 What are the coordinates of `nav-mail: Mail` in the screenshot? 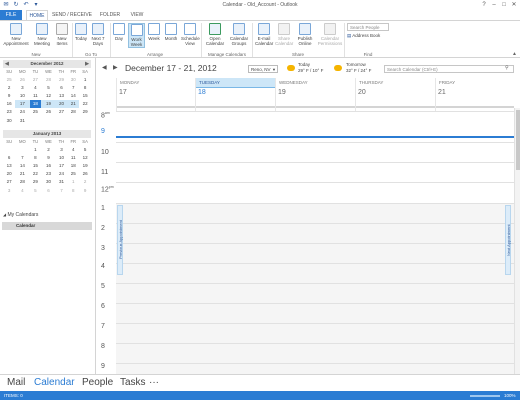 It's located at (16, 382).